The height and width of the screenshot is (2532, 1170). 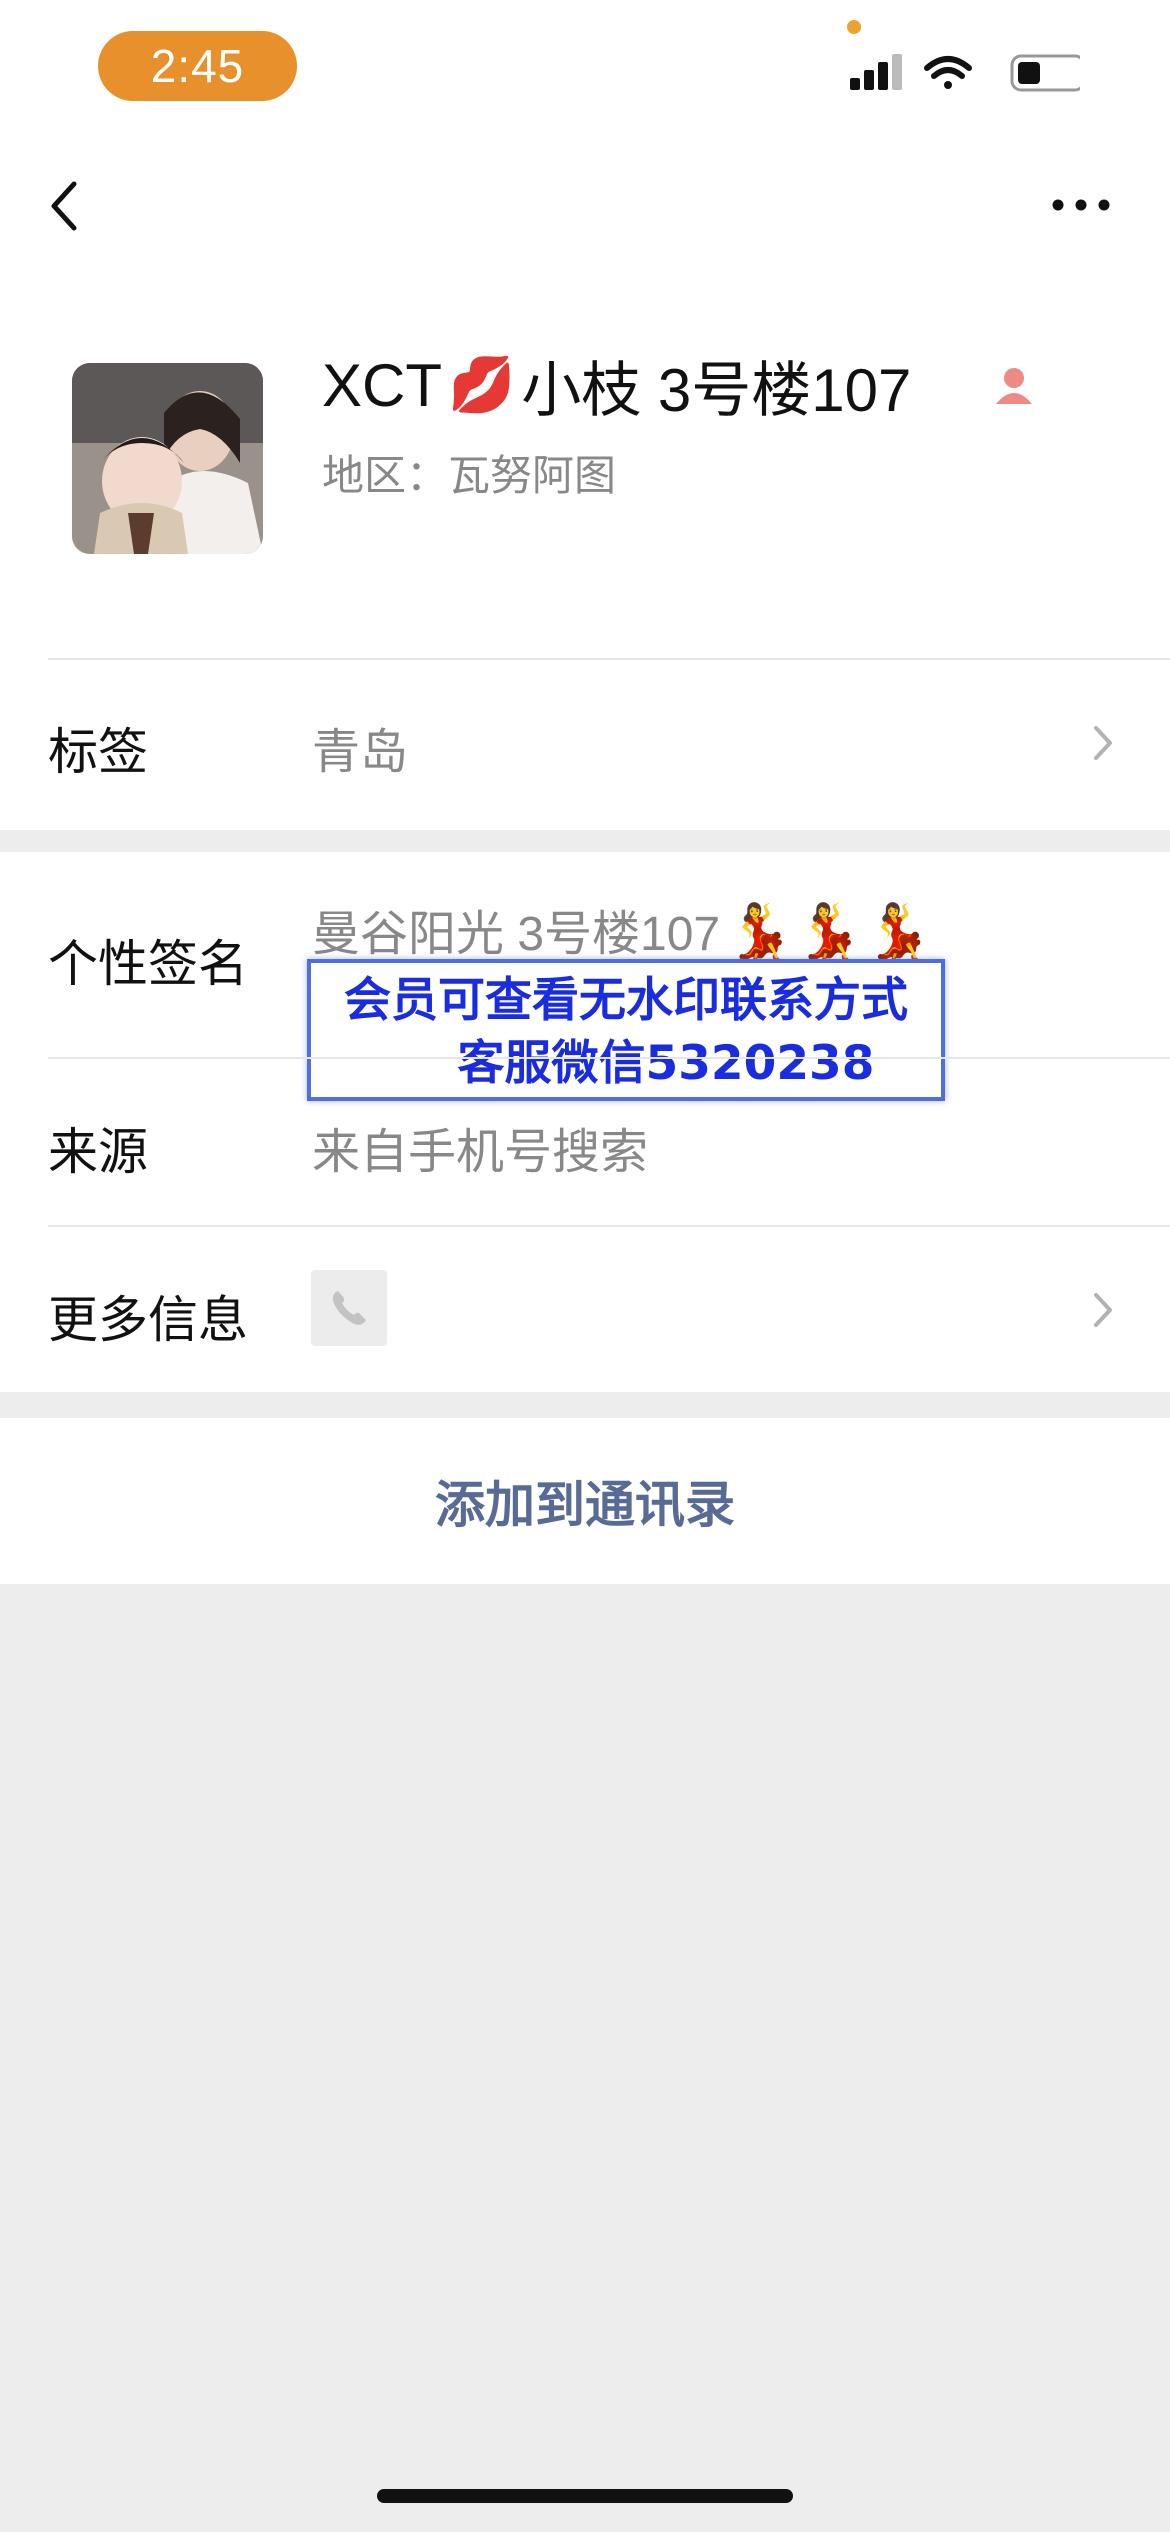 I want to click on signature-value: 曼谷阳光 3号楼107 💃💃💃, so click(x=623, y=929).